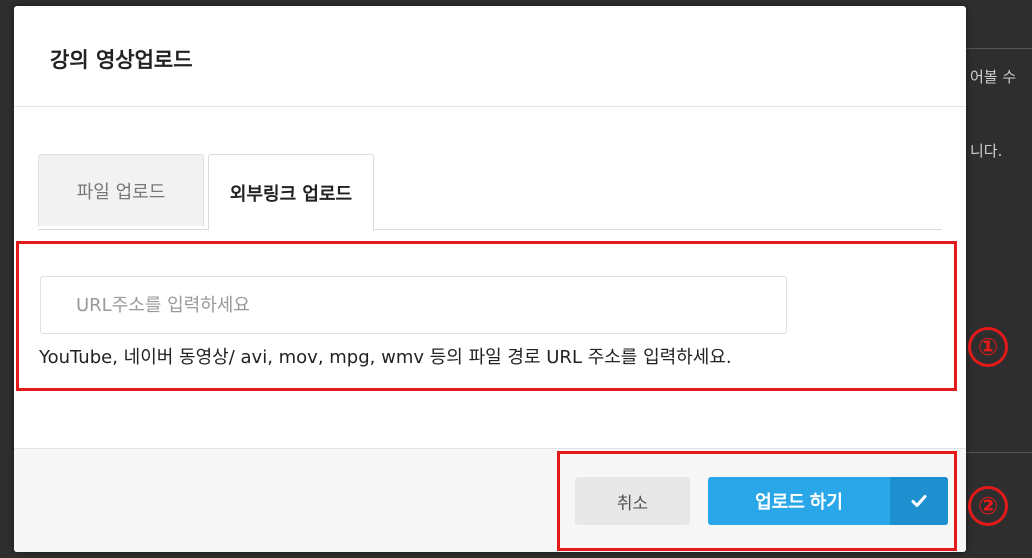 This screenshot has height=558, width=1032. I want to click on annotation-marker-2: ②, so click(988, 506).